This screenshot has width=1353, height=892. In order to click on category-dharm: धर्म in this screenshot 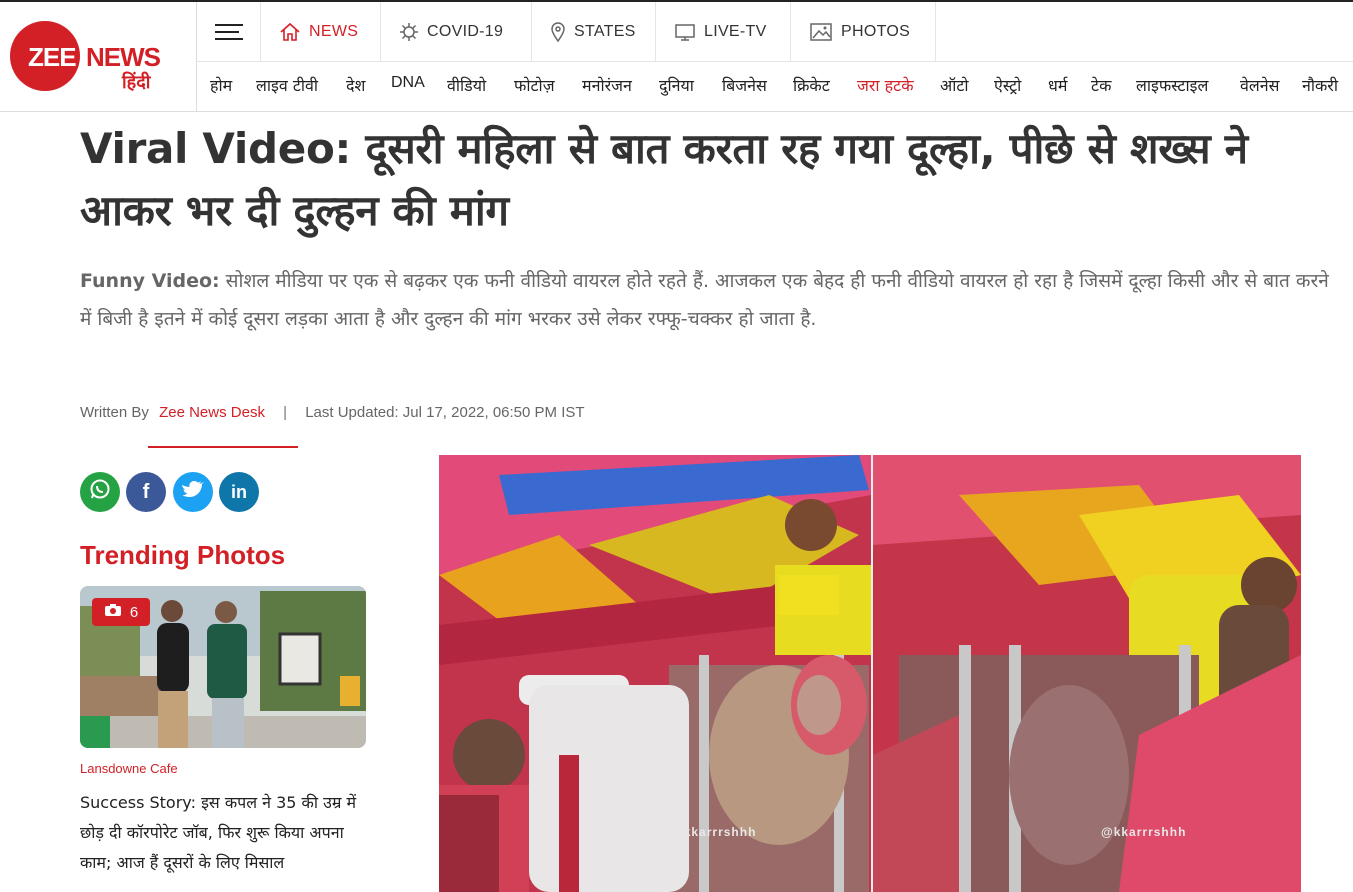, I will do `click(1057, 85)`.